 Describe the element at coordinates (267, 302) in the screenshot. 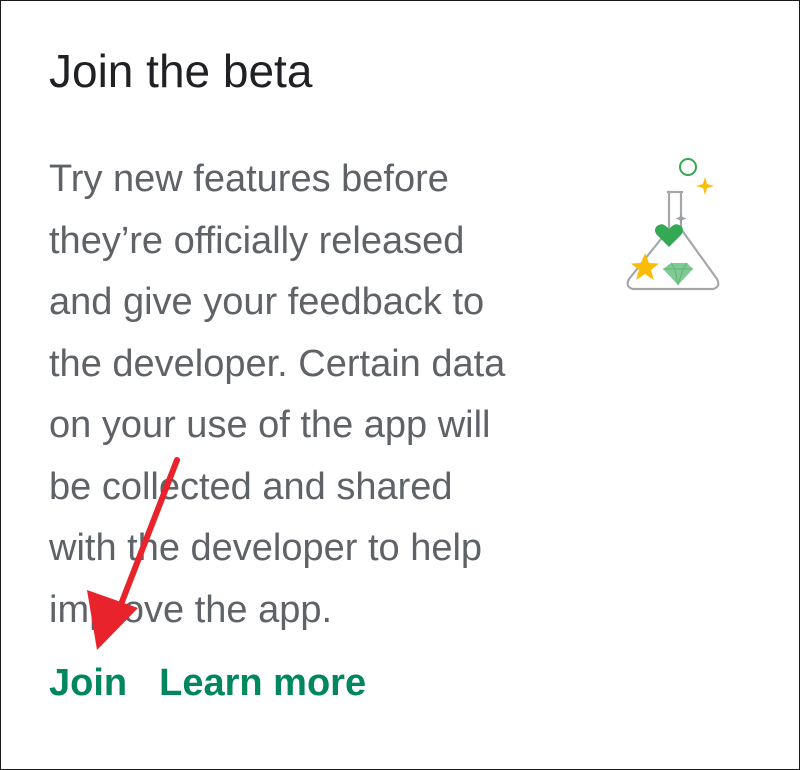

I see `description-line: and give your feedback to` at that location.